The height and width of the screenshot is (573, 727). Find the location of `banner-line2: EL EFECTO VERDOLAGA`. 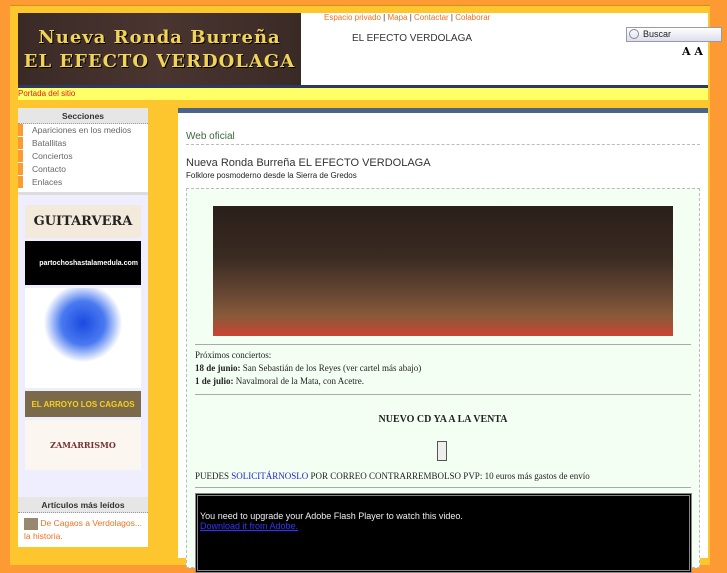

banner-line2: EL EFECTO VERDOLAGA is located at coordinates (159, 61).